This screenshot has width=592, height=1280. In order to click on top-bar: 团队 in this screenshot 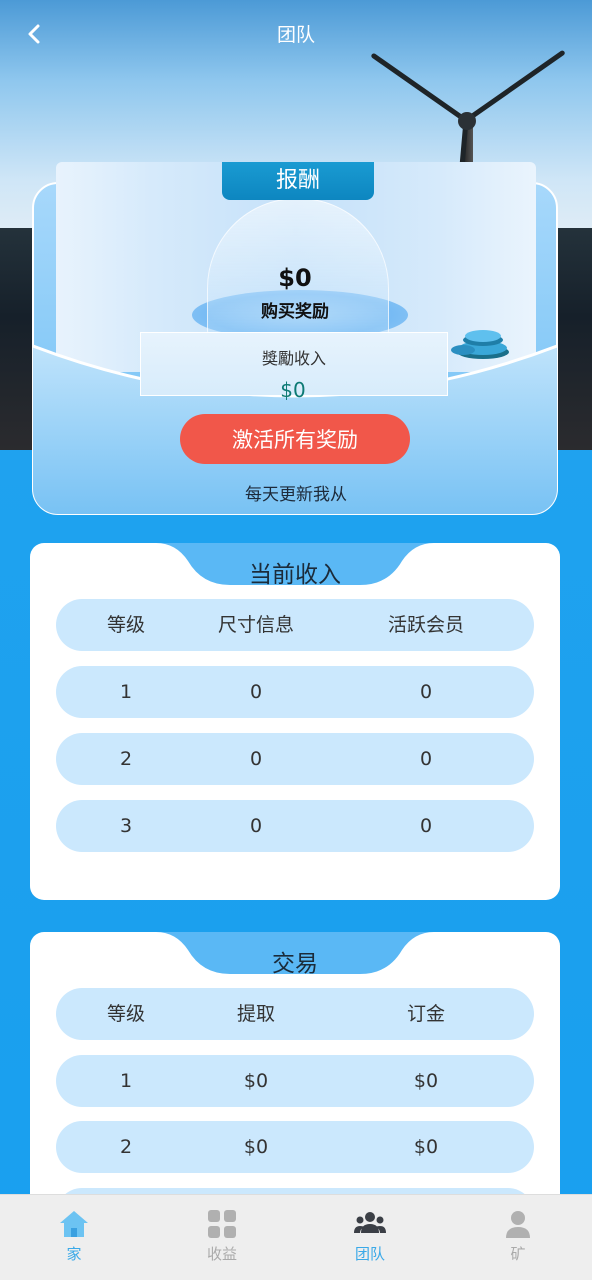, I will do `click(296, 34)`.